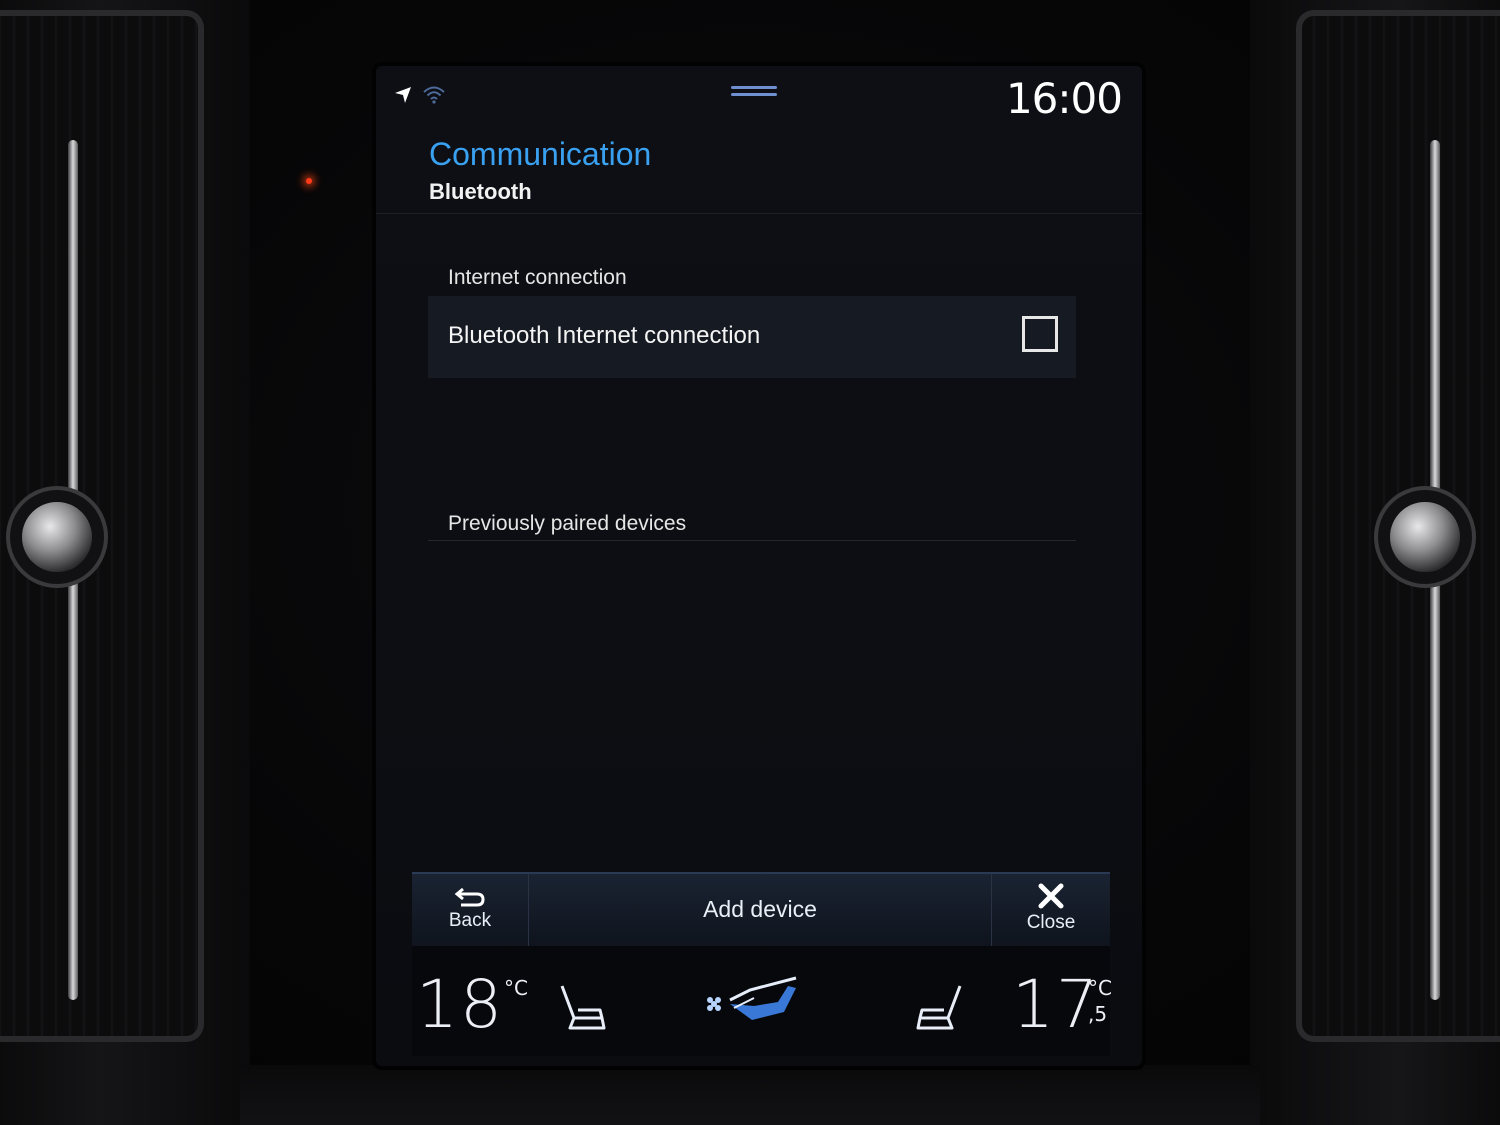  I want to click on paired-devices-heading: Previously paired devices, so click(567, 523).